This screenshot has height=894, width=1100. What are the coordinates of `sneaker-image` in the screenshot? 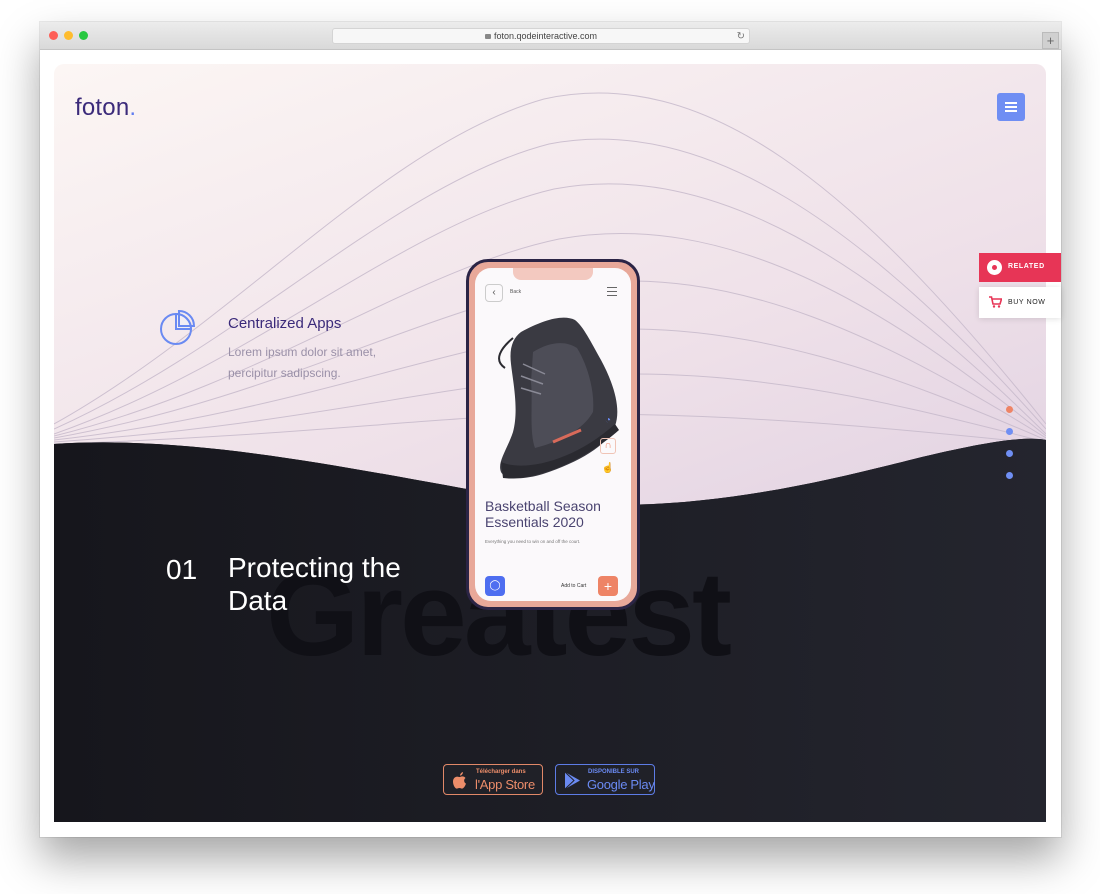 It's located at (558, 398).